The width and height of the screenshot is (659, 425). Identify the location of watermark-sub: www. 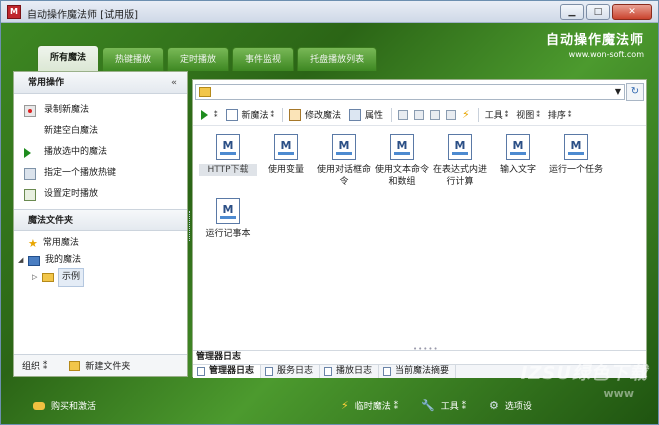
(619, 393).